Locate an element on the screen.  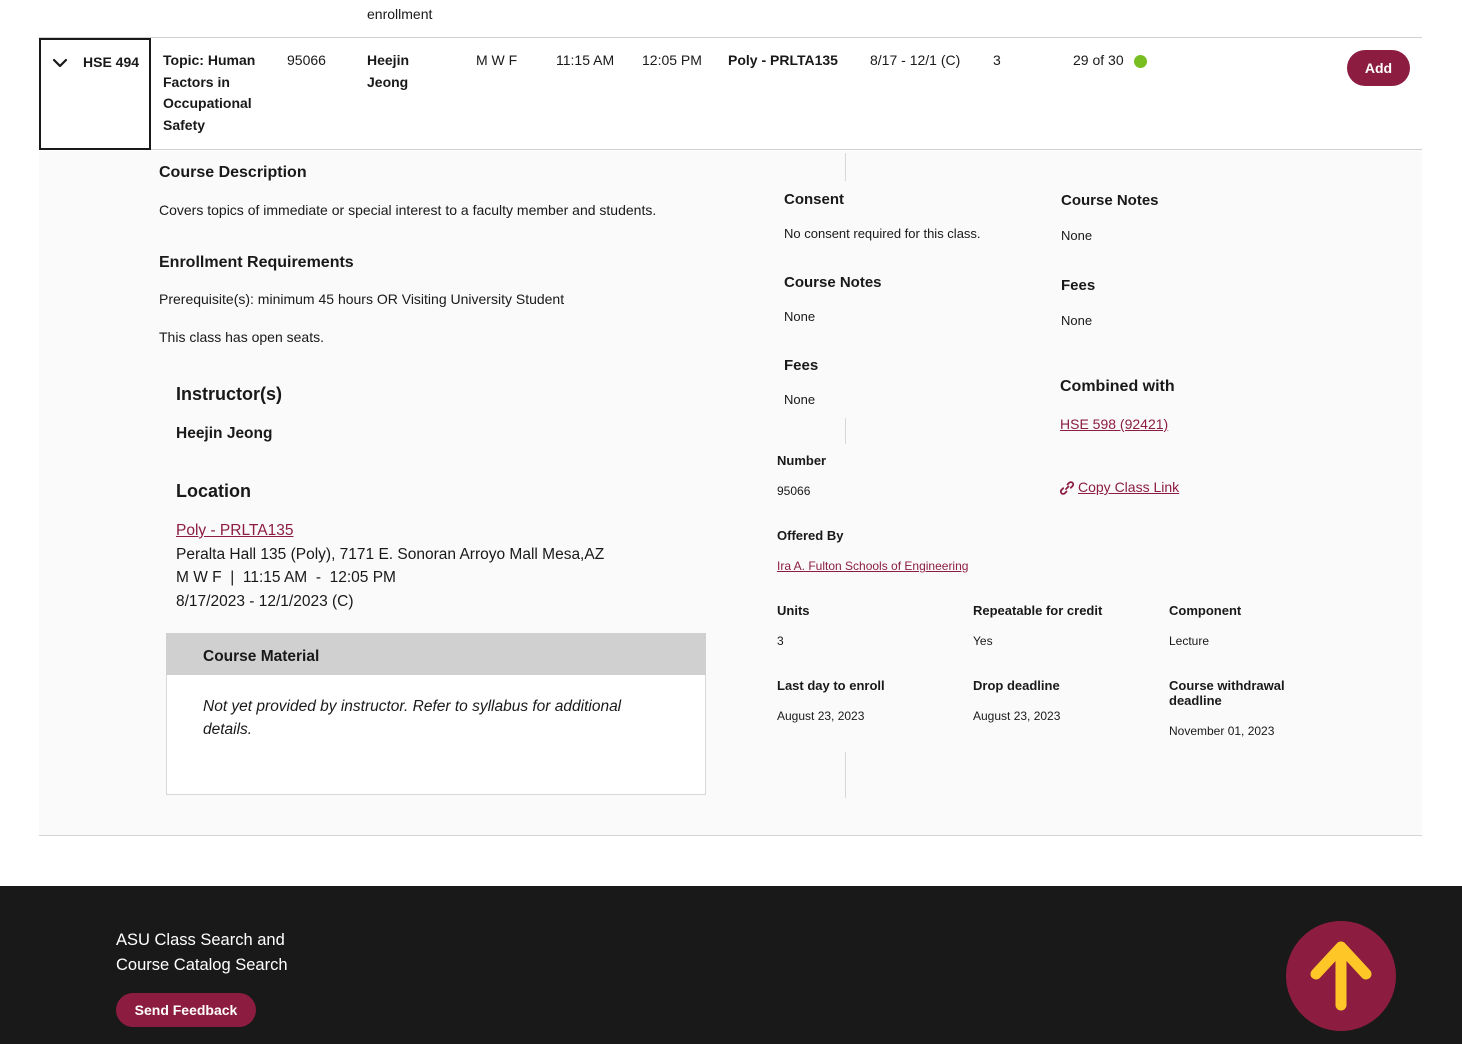
material-heading: Course Material is located at coordinates (261, 656).